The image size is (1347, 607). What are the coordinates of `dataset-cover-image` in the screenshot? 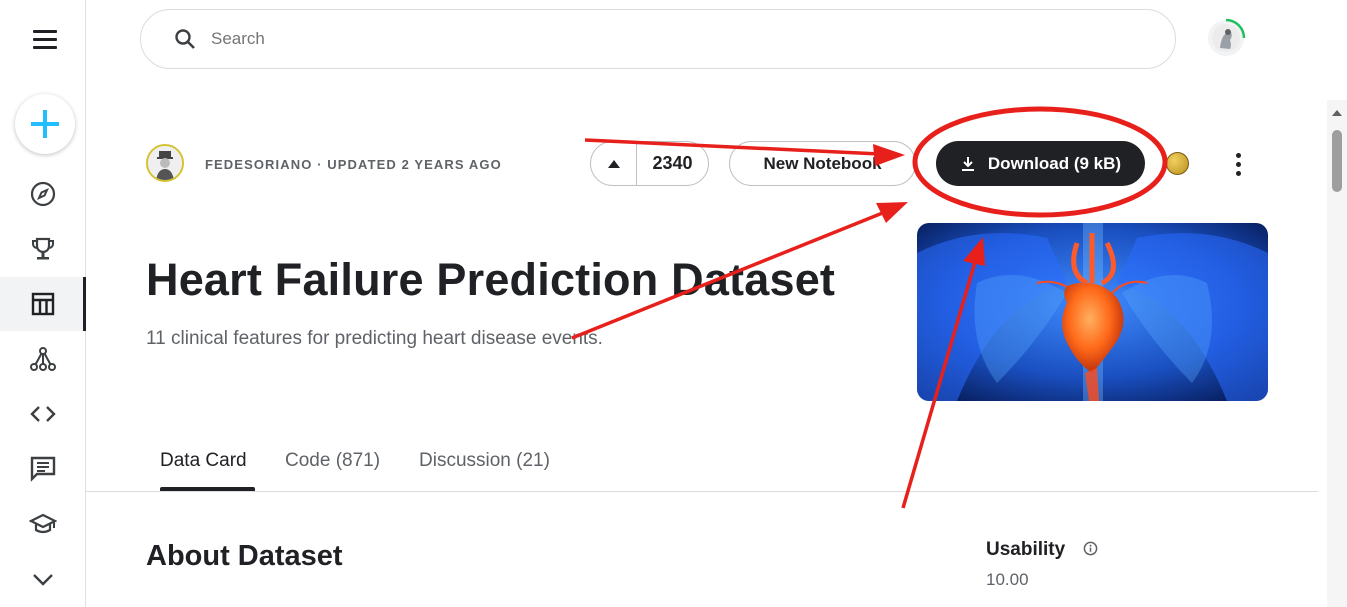 It's located at (1092, 312).